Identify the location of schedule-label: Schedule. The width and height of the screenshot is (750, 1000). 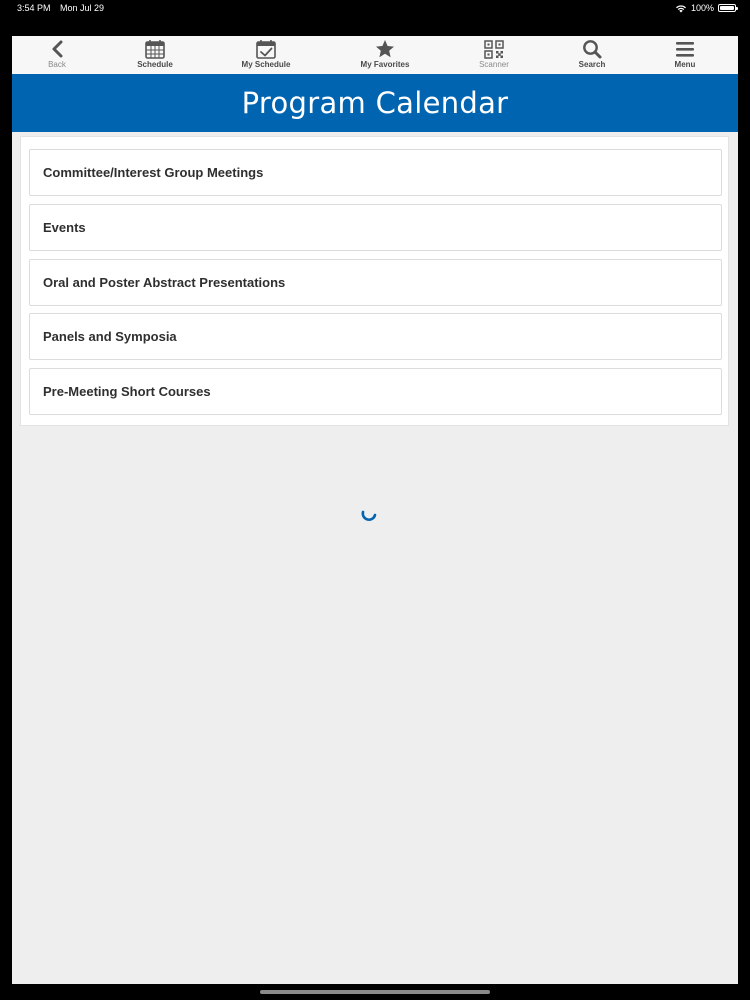
(155, 64).